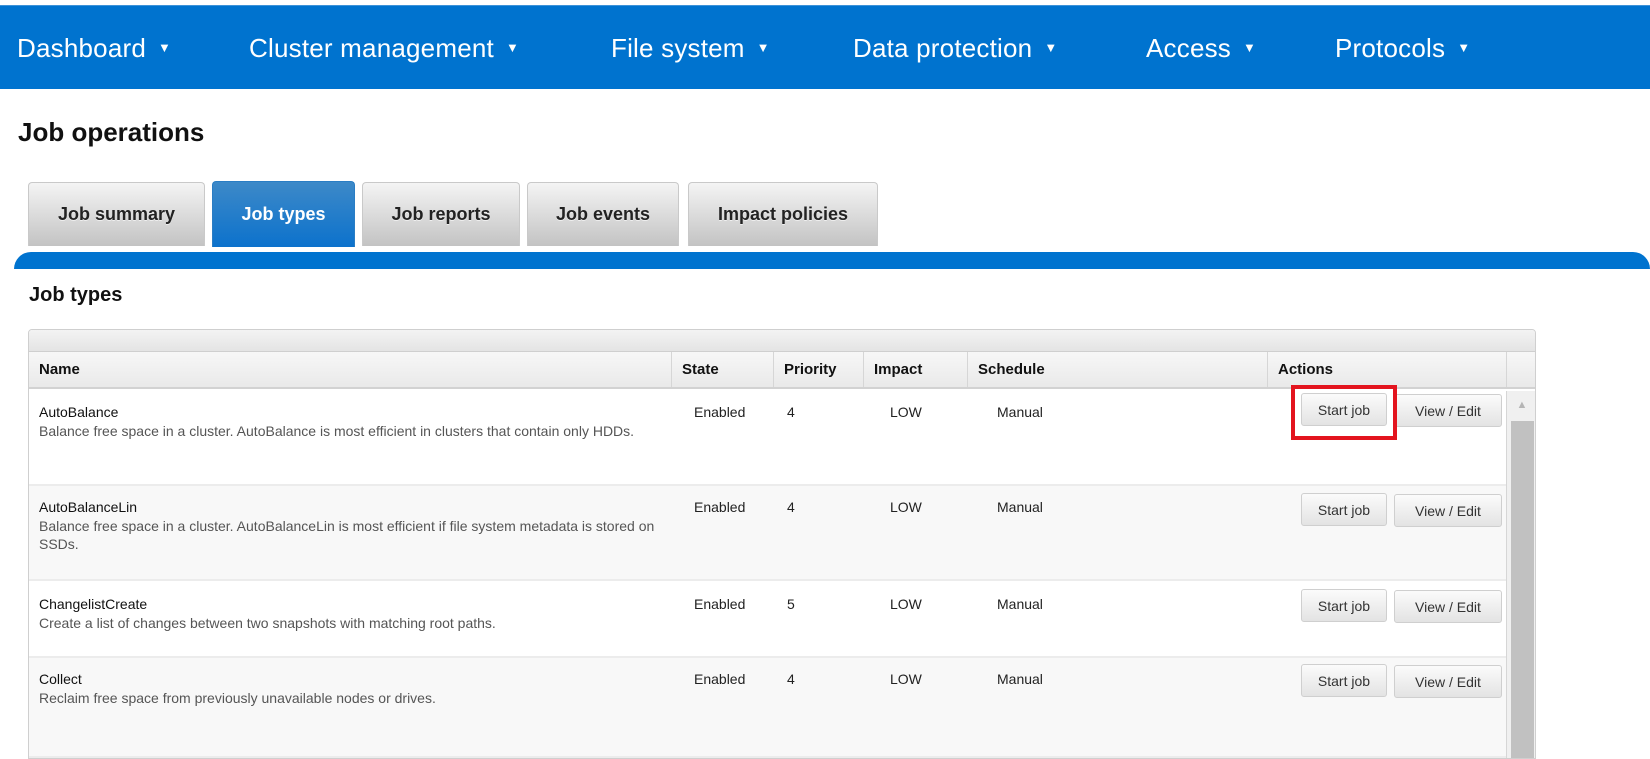 The image size is (1650, 759). I want to click on nav-label: Access, so click(1189, 47).